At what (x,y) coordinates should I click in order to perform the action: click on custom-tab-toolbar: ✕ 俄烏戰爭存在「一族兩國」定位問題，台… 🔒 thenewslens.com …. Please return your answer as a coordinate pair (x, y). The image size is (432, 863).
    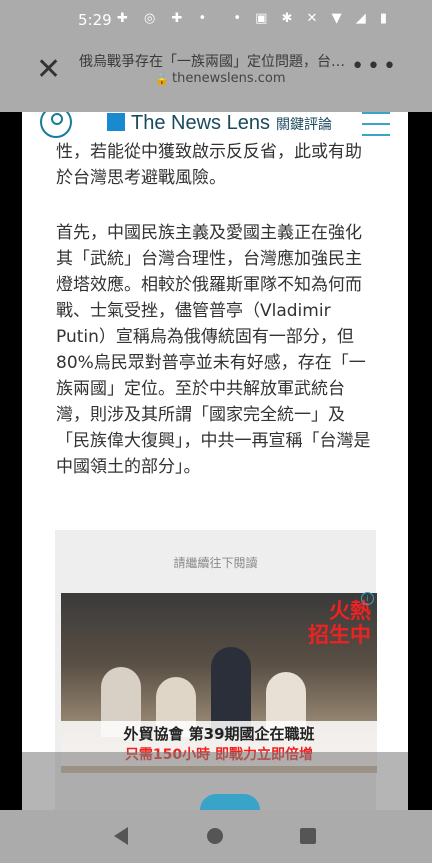
    Looking at the image, I should click on (216, 76).